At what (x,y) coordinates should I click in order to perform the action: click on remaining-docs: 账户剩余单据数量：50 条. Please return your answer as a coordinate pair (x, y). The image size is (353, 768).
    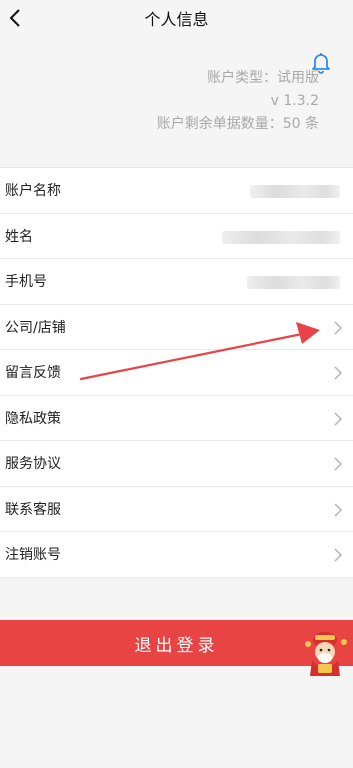
    Looking at the image, I should click on (237, 124).